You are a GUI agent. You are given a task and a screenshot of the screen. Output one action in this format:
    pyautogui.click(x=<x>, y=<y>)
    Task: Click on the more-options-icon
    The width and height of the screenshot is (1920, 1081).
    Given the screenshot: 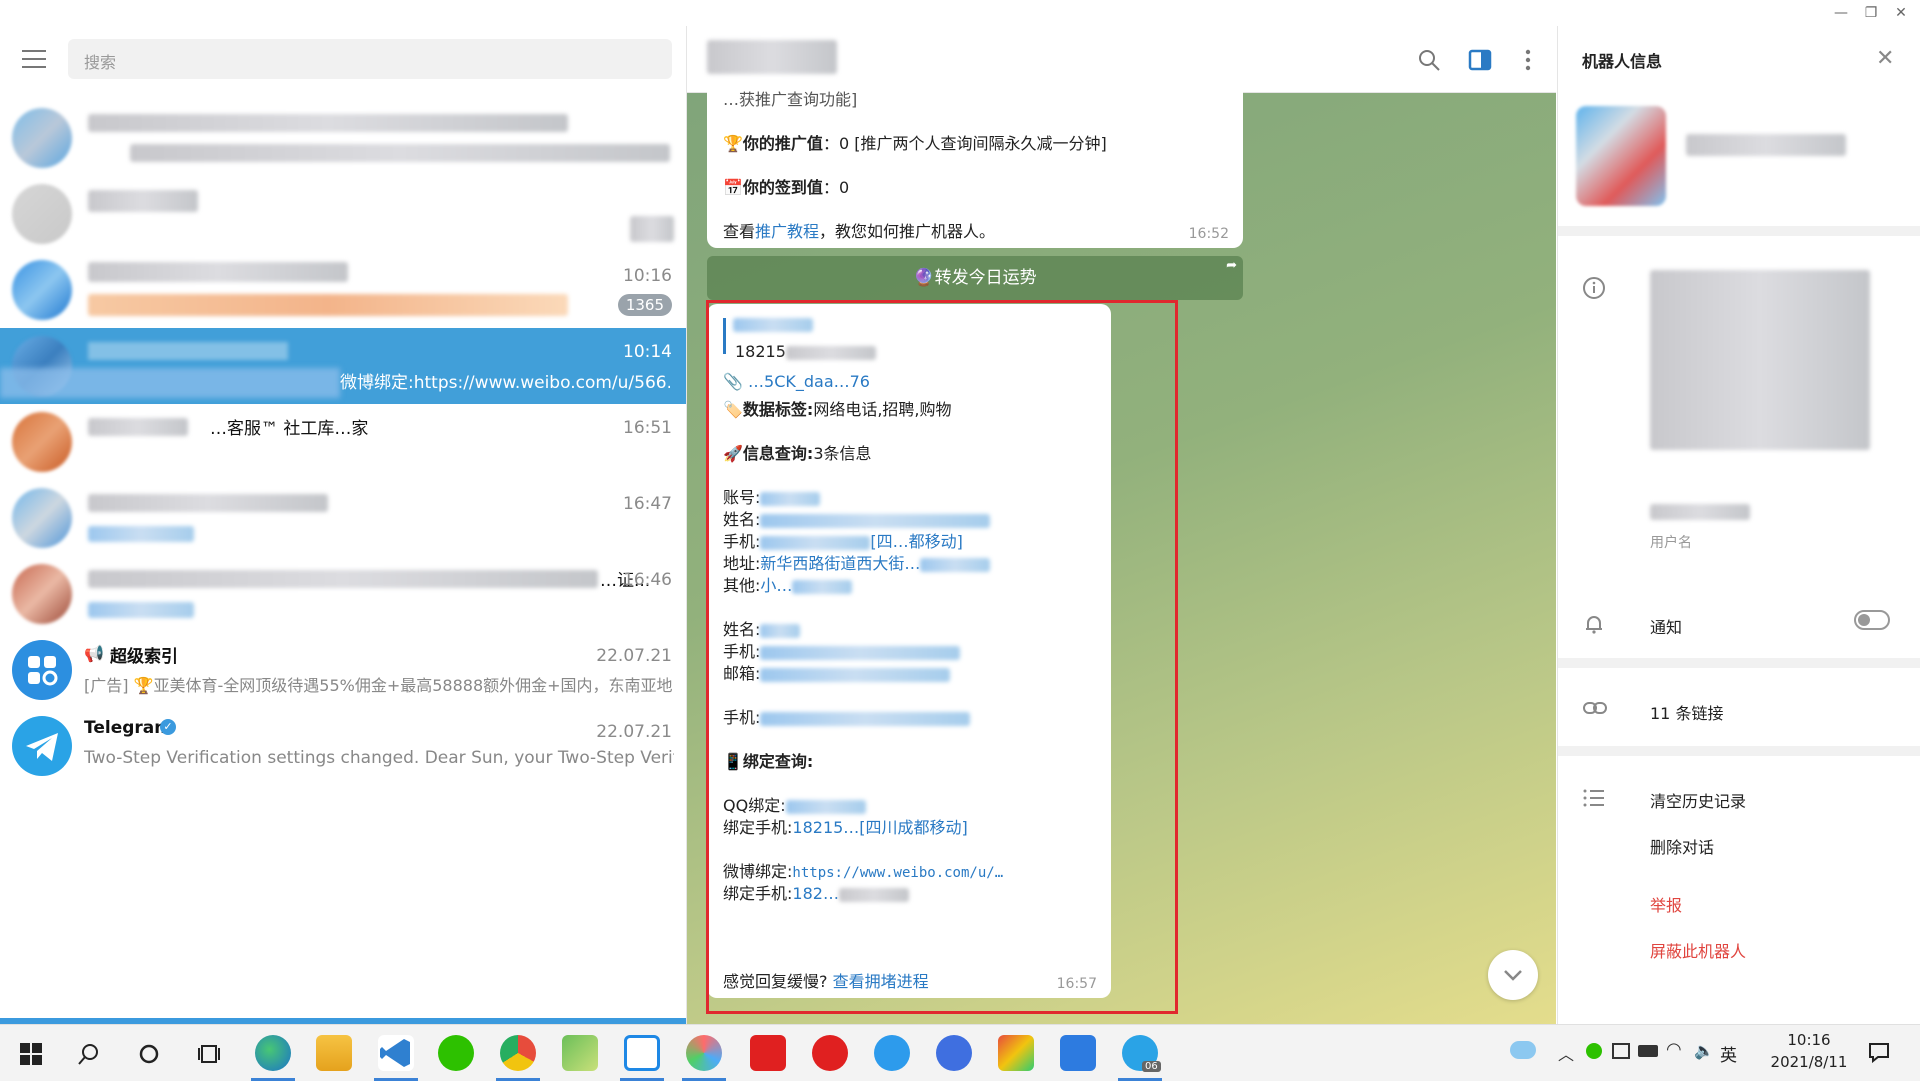 What is the action you would take?
    pyautogui.click(x=1528, y=60)
    